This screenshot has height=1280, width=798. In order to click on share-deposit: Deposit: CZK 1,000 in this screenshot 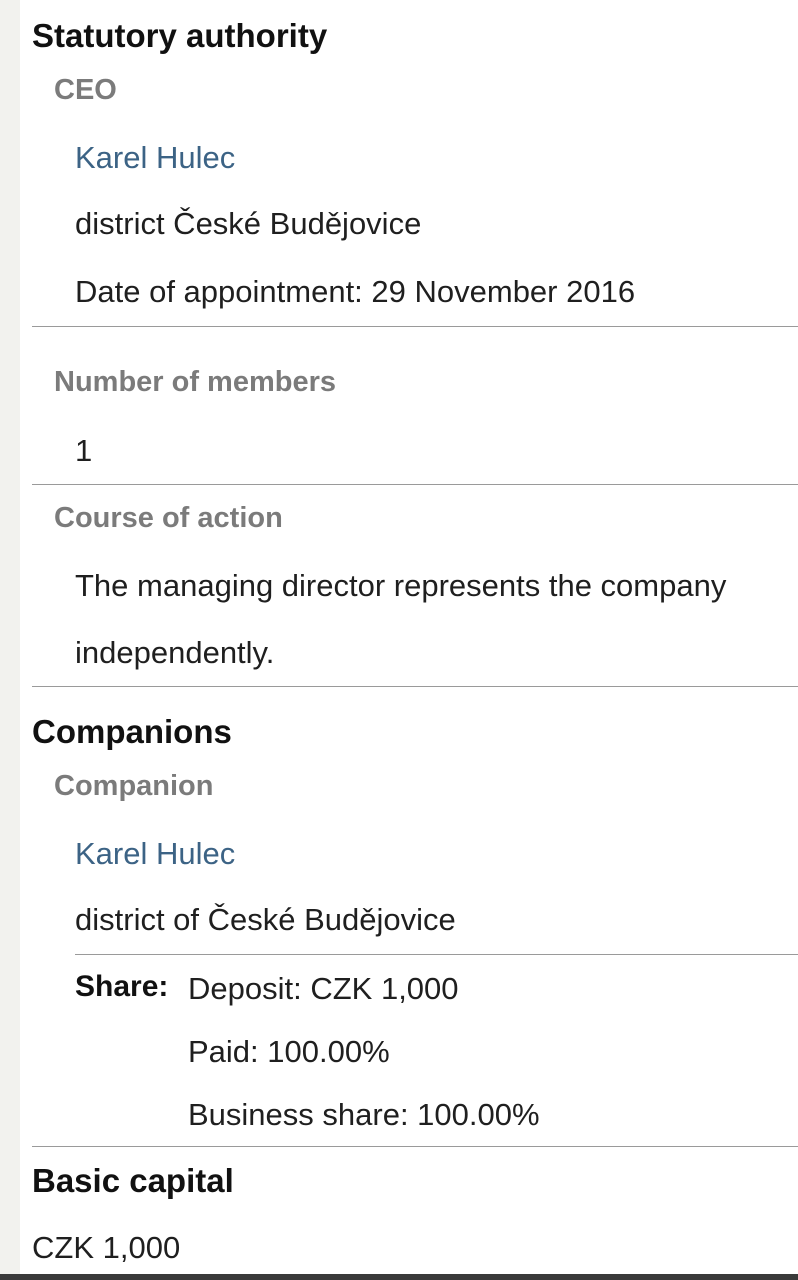, I will do `click(323, 988)`.